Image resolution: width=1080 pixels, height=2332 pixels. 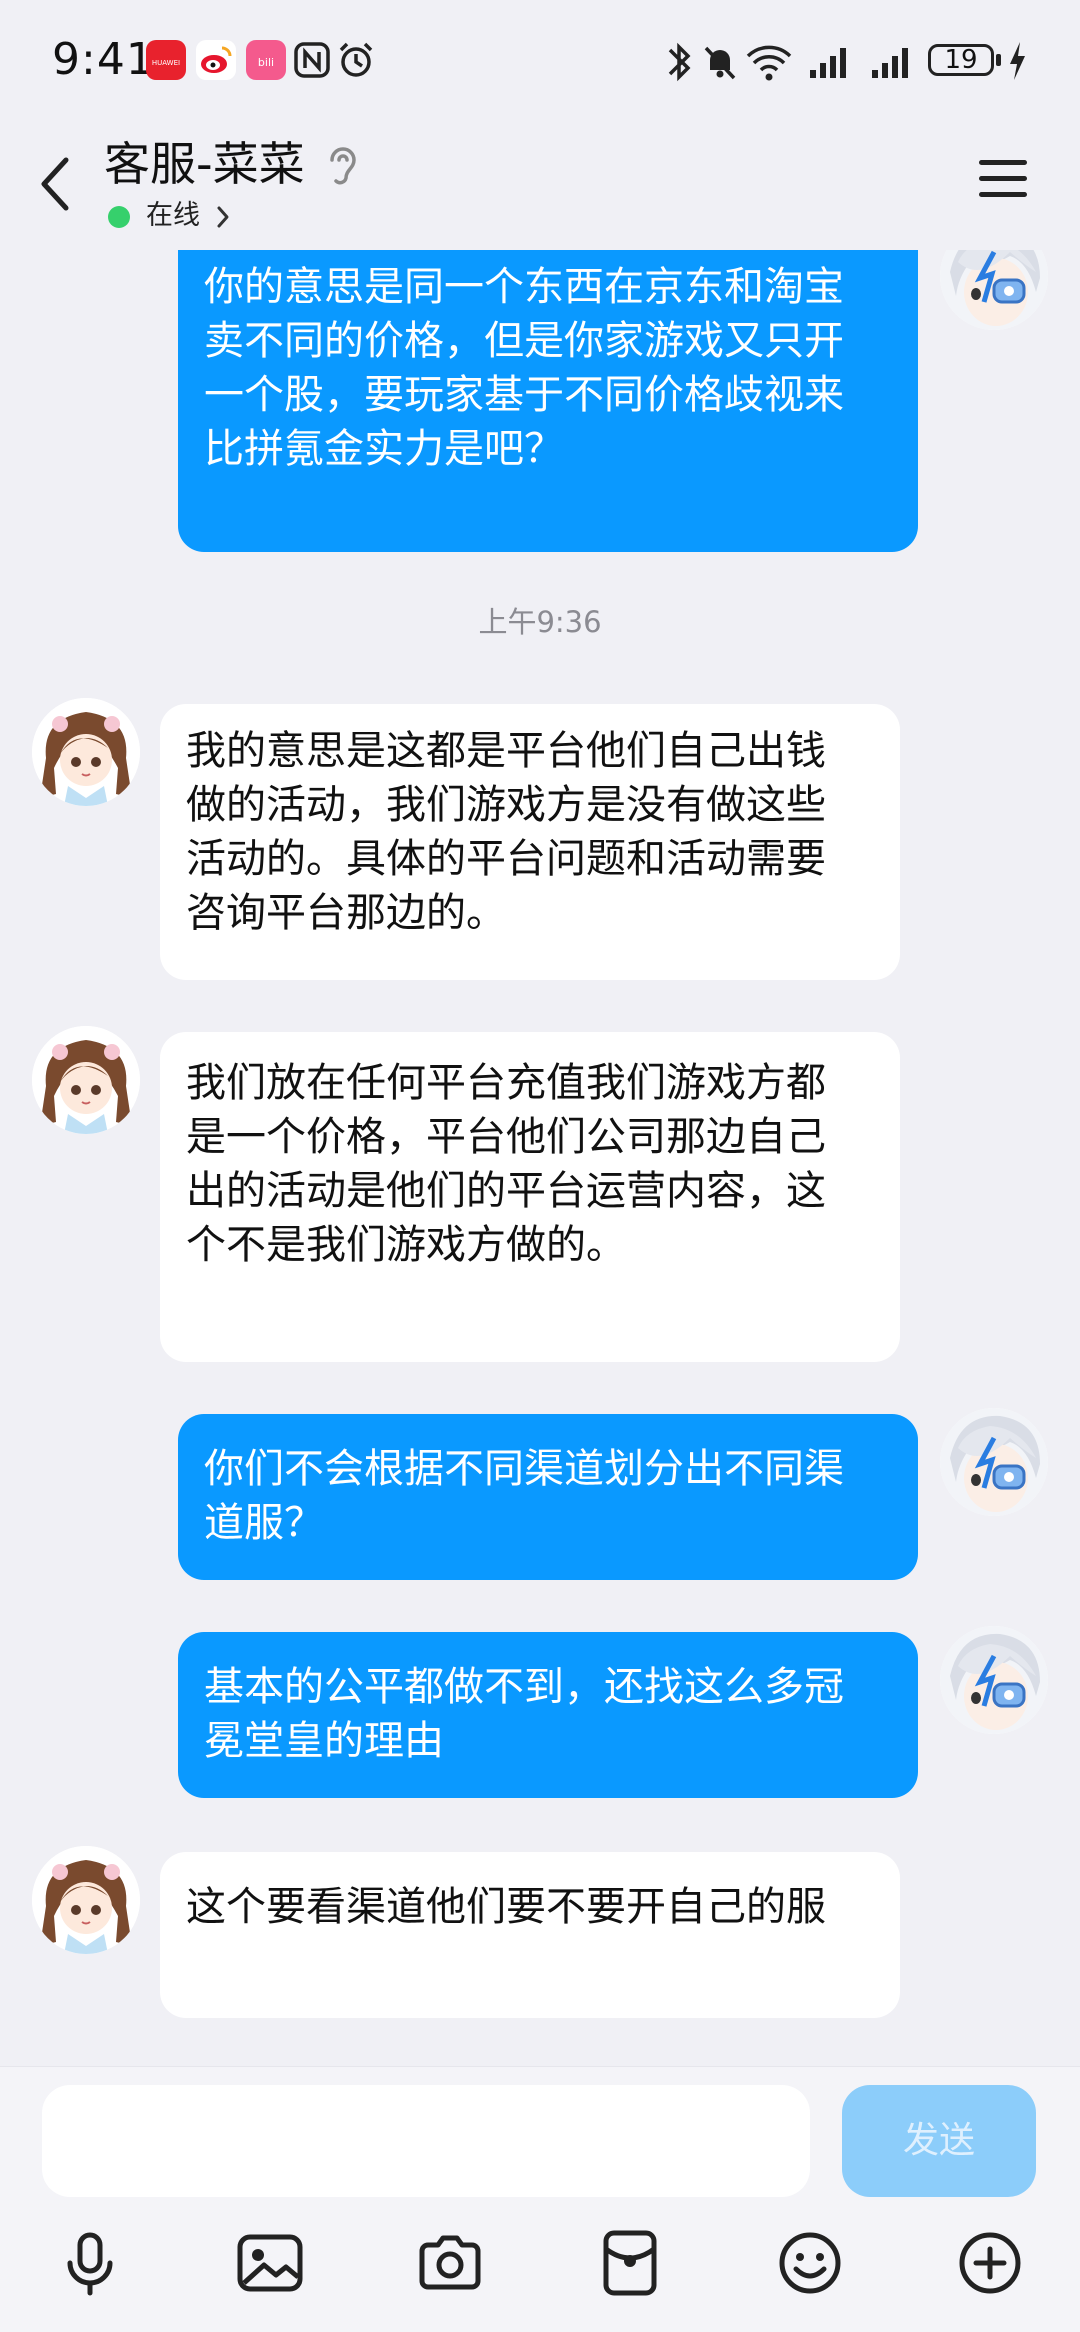 What do you see at coordinates (524, 1496) in the screenshot?
I see `message-text: 你们不会根据不同渠道划分出不同渠道服？` at bounding box center [524, 1496].